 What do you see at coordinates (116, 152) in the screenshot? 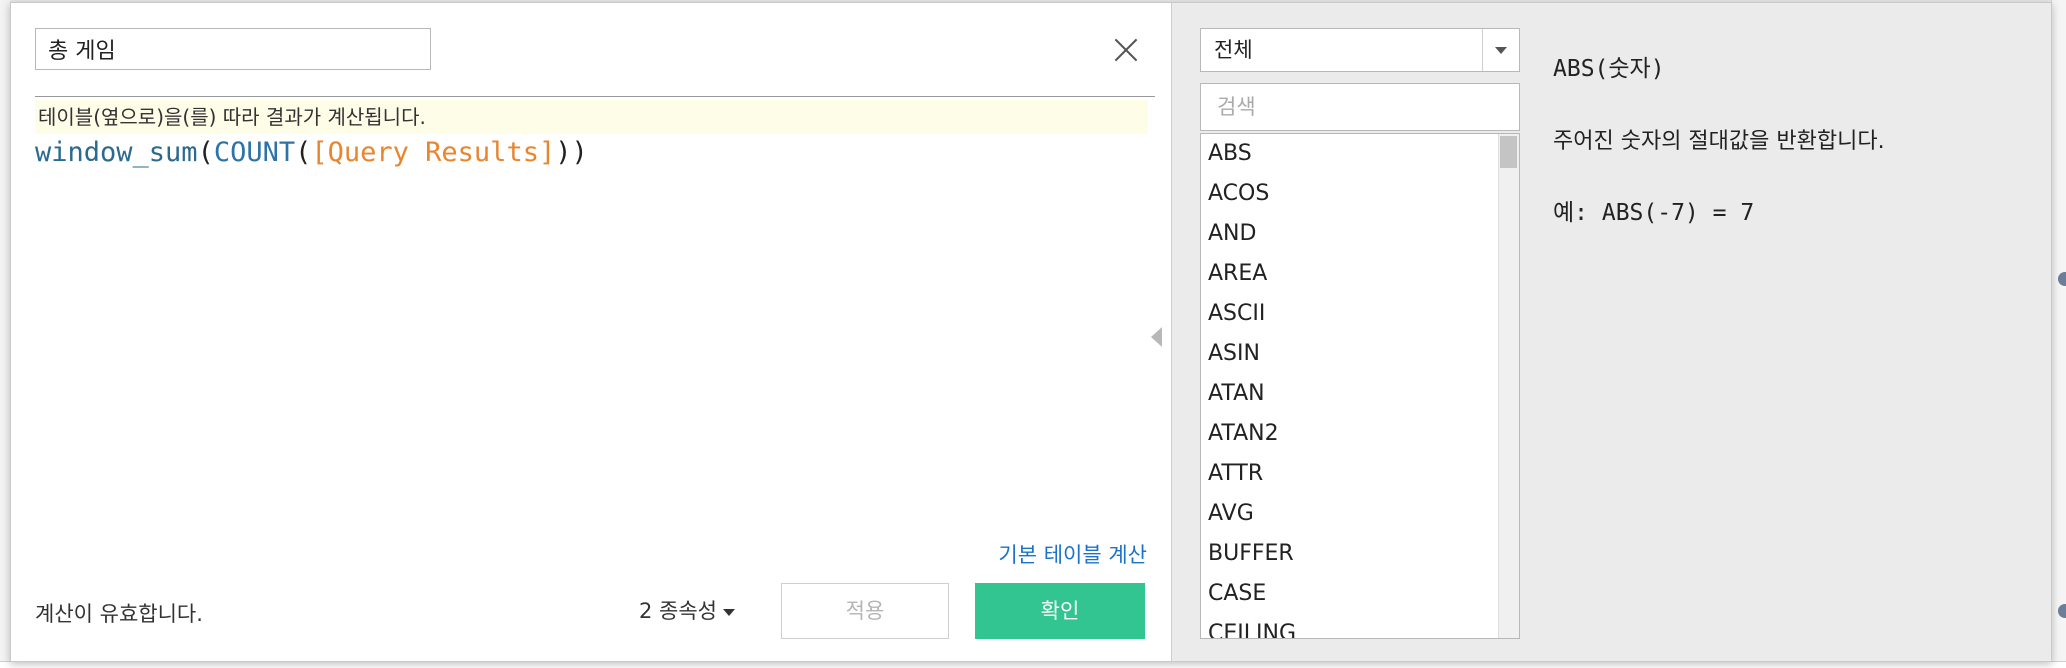
I see `formula-window-sum: window_sum` at bounding box center [116, 152].